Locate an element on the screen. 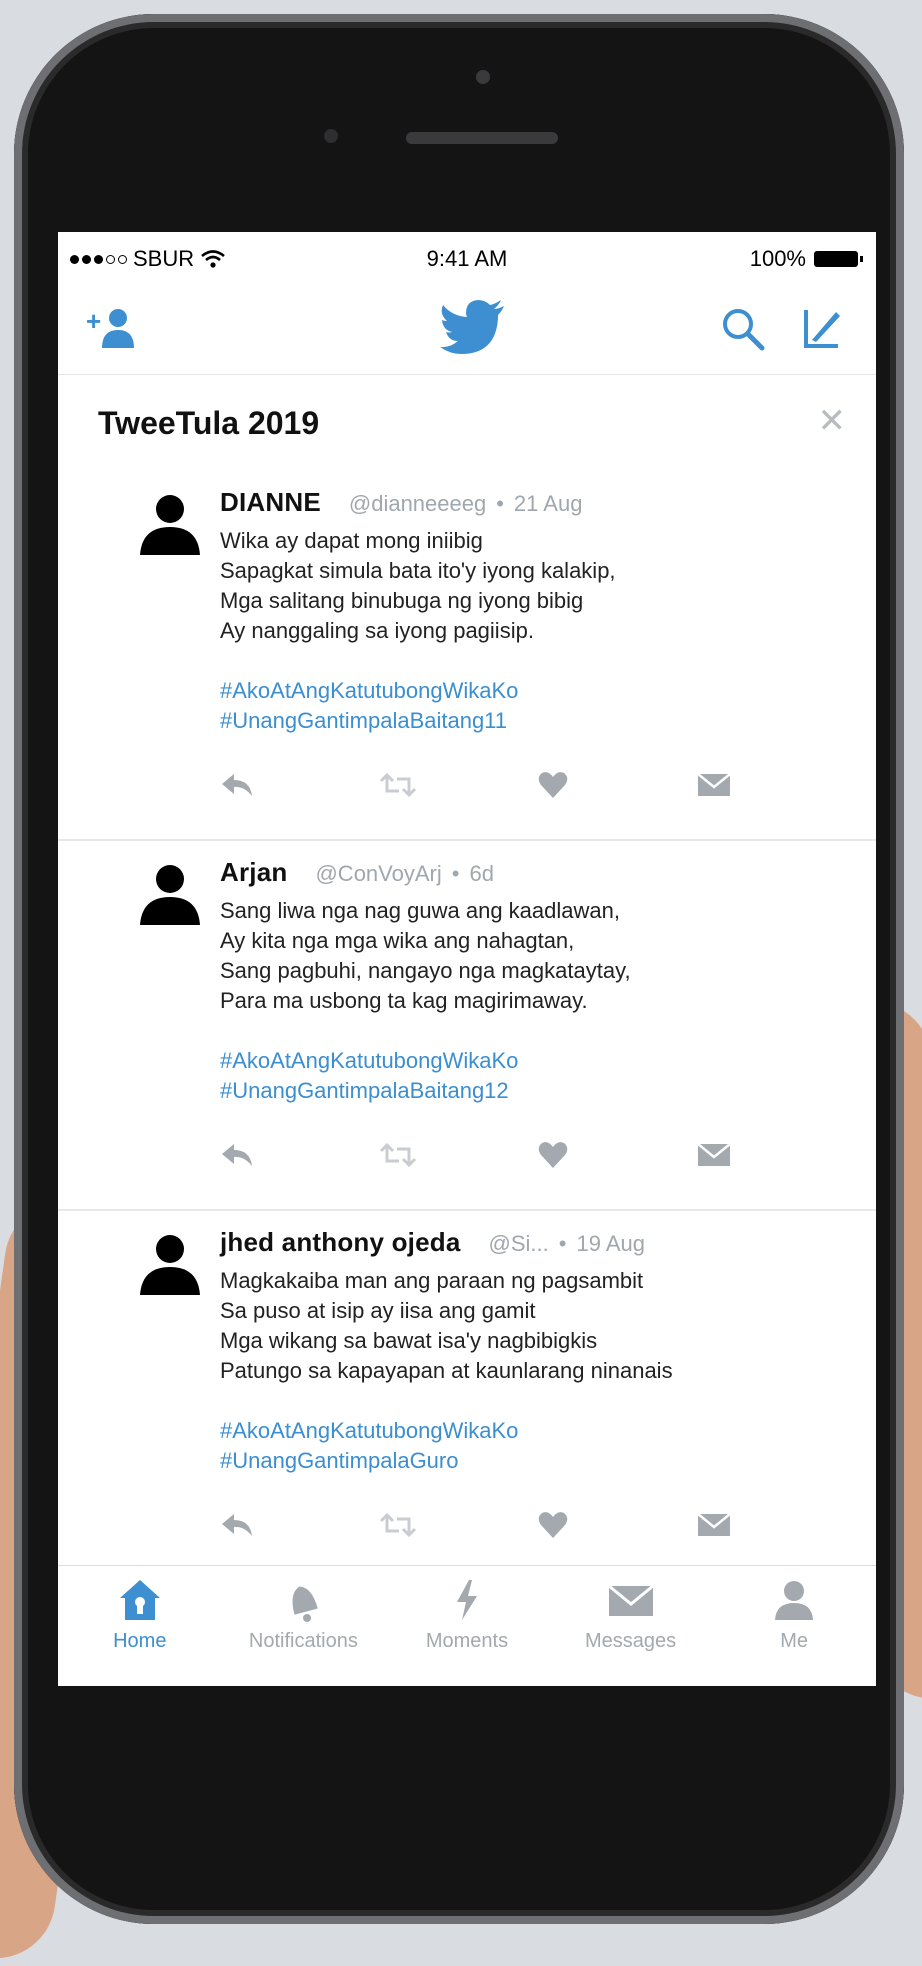 The width and height of the screenshot is (922, 1966). tweet-line: Magkakaiba man ang paraan ng pagsambit is located at coordinates (432, 1280).